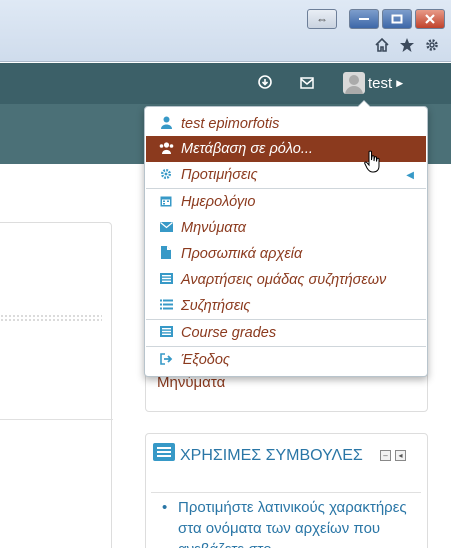 This screenshot has width=451, height=548. I want to click on browser-chrome: ⇔, so click(225, 31).